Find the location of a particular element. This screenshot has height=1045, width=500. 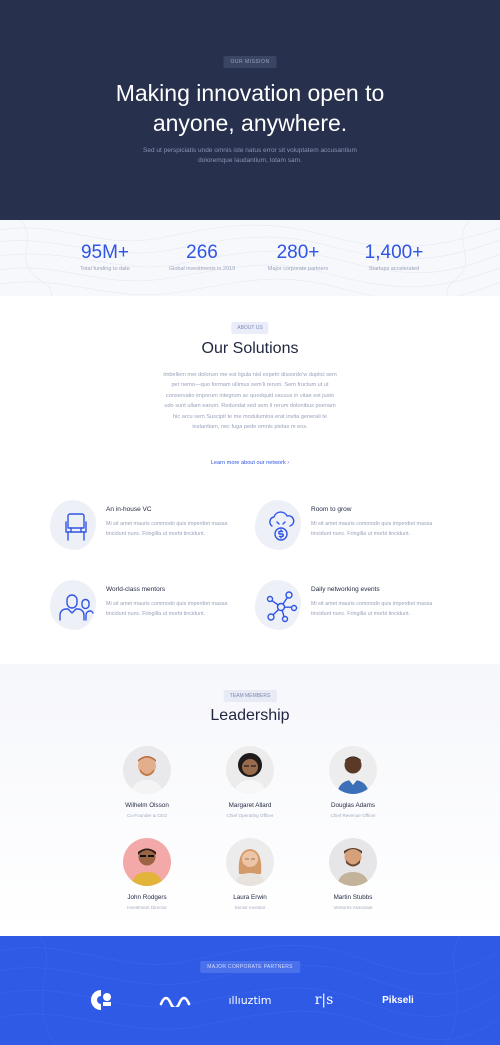

mission-pill: OUR MISSION is located at coordinates (250, 62).